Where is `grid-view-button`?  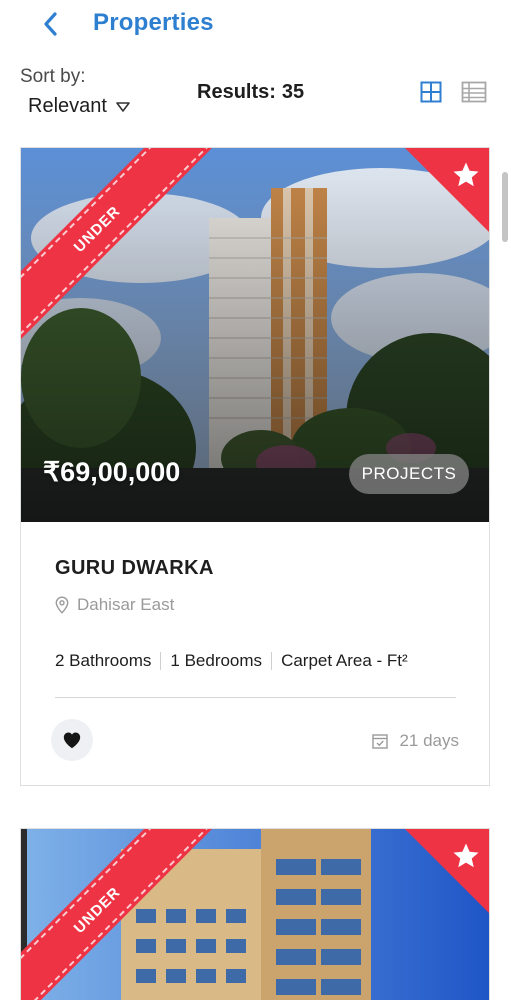
grid-view-button is located at coordinates (431, 92).